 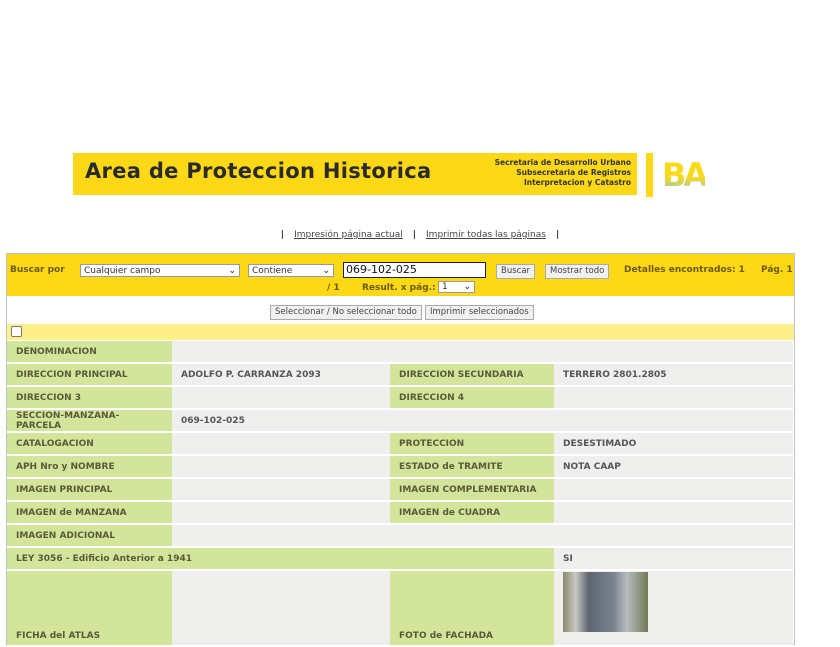 I want to click on field-value: ADOLFO P. CARRANZA 2093, so click(x=281, y=374).